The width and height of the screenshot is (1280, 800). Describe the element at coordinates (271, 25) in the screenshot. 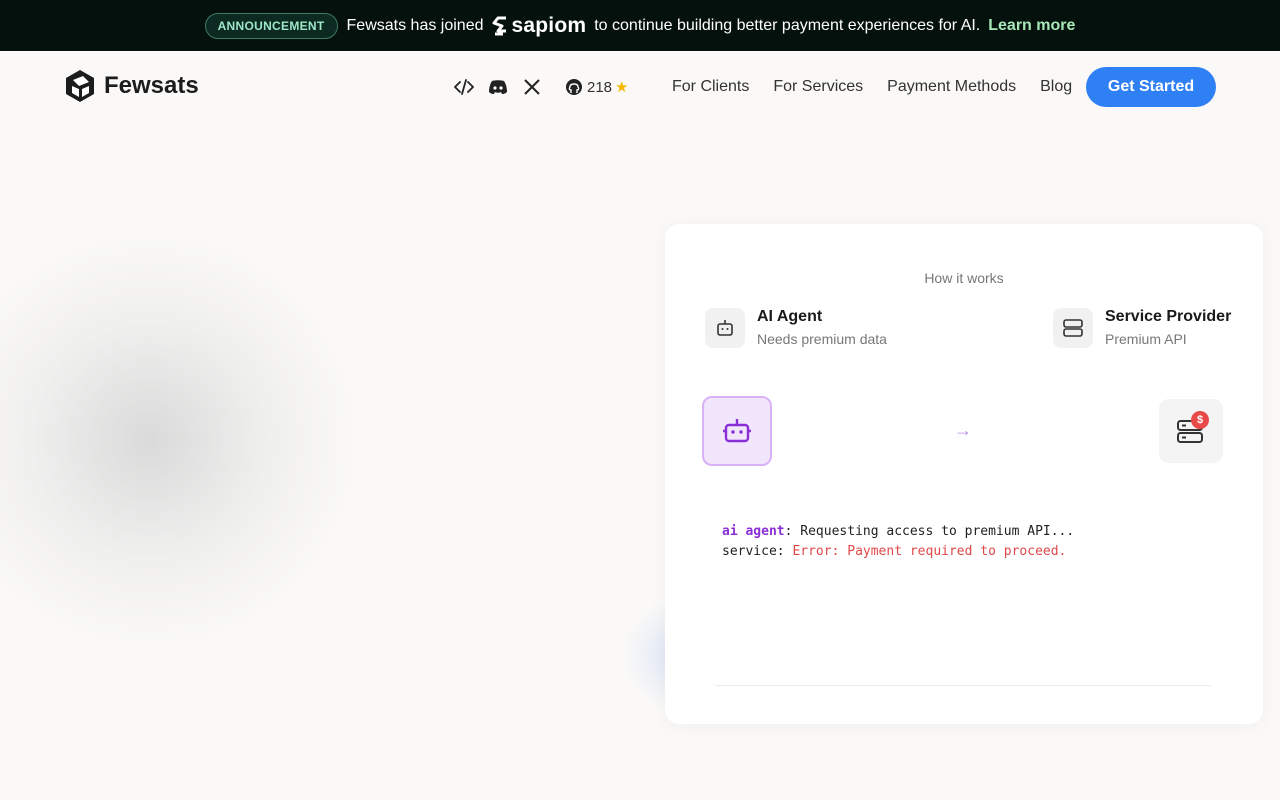

I see `announcement-badge: ANNOUNCEMENT` at that location.